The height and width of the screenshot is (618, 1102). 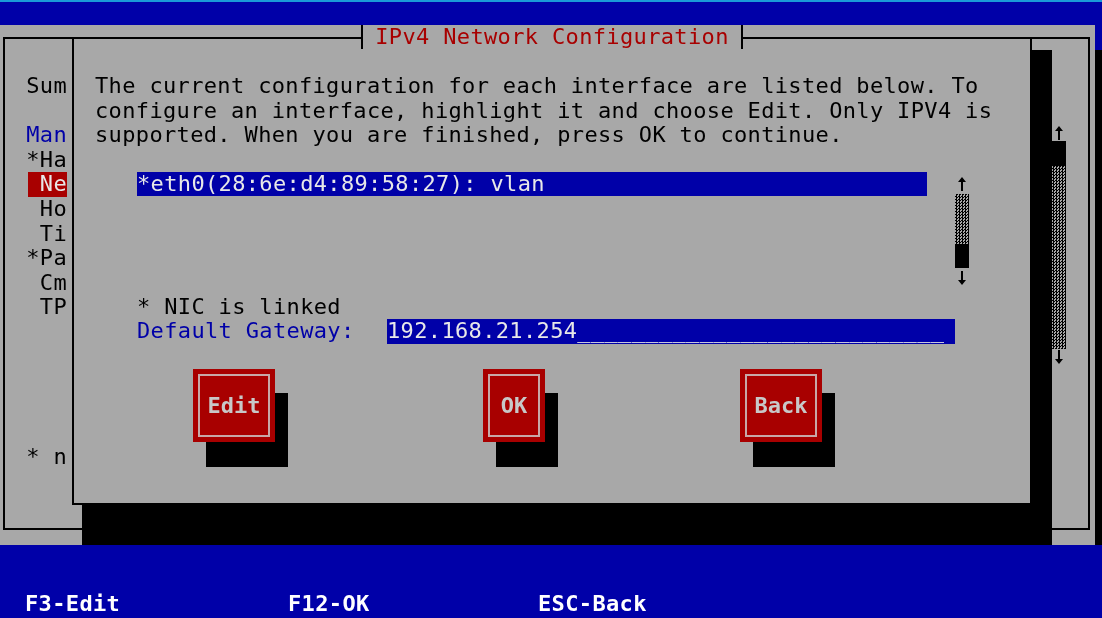 I want to click on sidebar-item: *Pa, so click(x=46, y=258).